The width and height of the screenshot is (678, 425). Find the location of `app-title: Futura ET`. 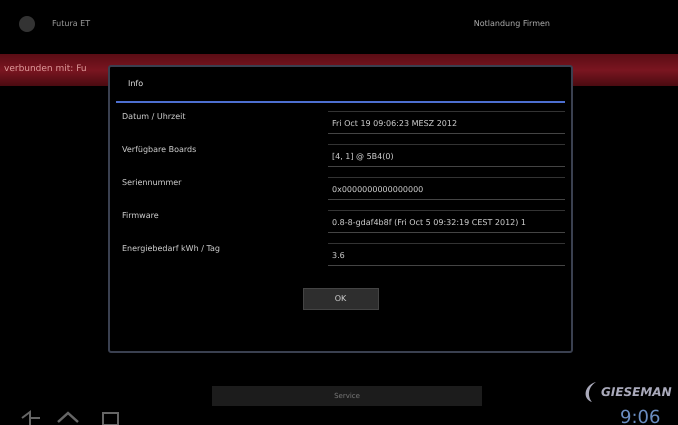

app-title: Futura ET is located at coordinates (71, 24).